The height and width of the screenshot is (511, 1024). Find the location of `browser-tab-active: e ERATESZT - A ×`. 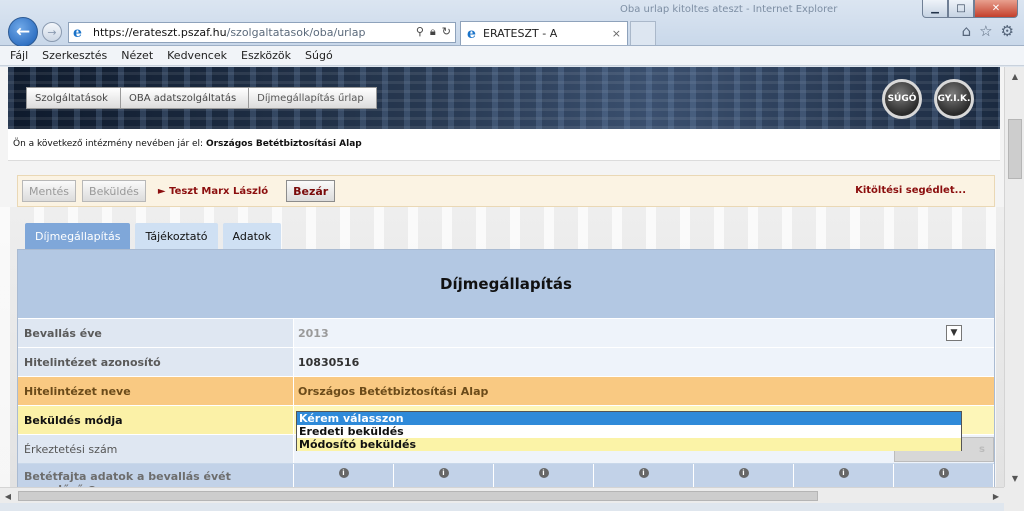

browser-tab-active: e ERATESZT - A × is located at coordinates (544, 33).